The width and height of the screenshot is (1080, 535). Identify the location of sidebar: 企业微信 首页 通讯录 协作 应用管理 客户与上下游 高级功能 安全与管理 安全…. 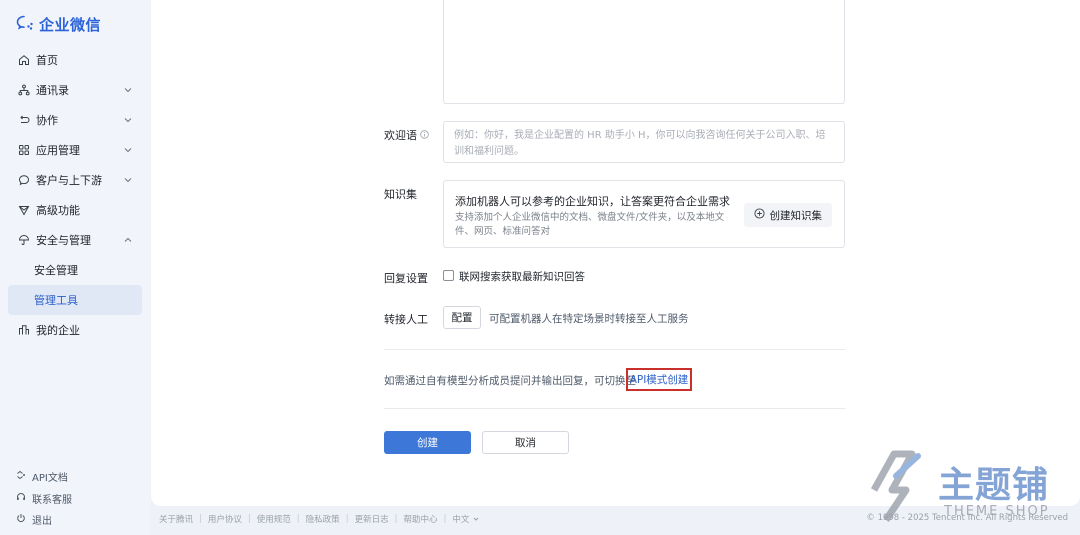
(75, 267).